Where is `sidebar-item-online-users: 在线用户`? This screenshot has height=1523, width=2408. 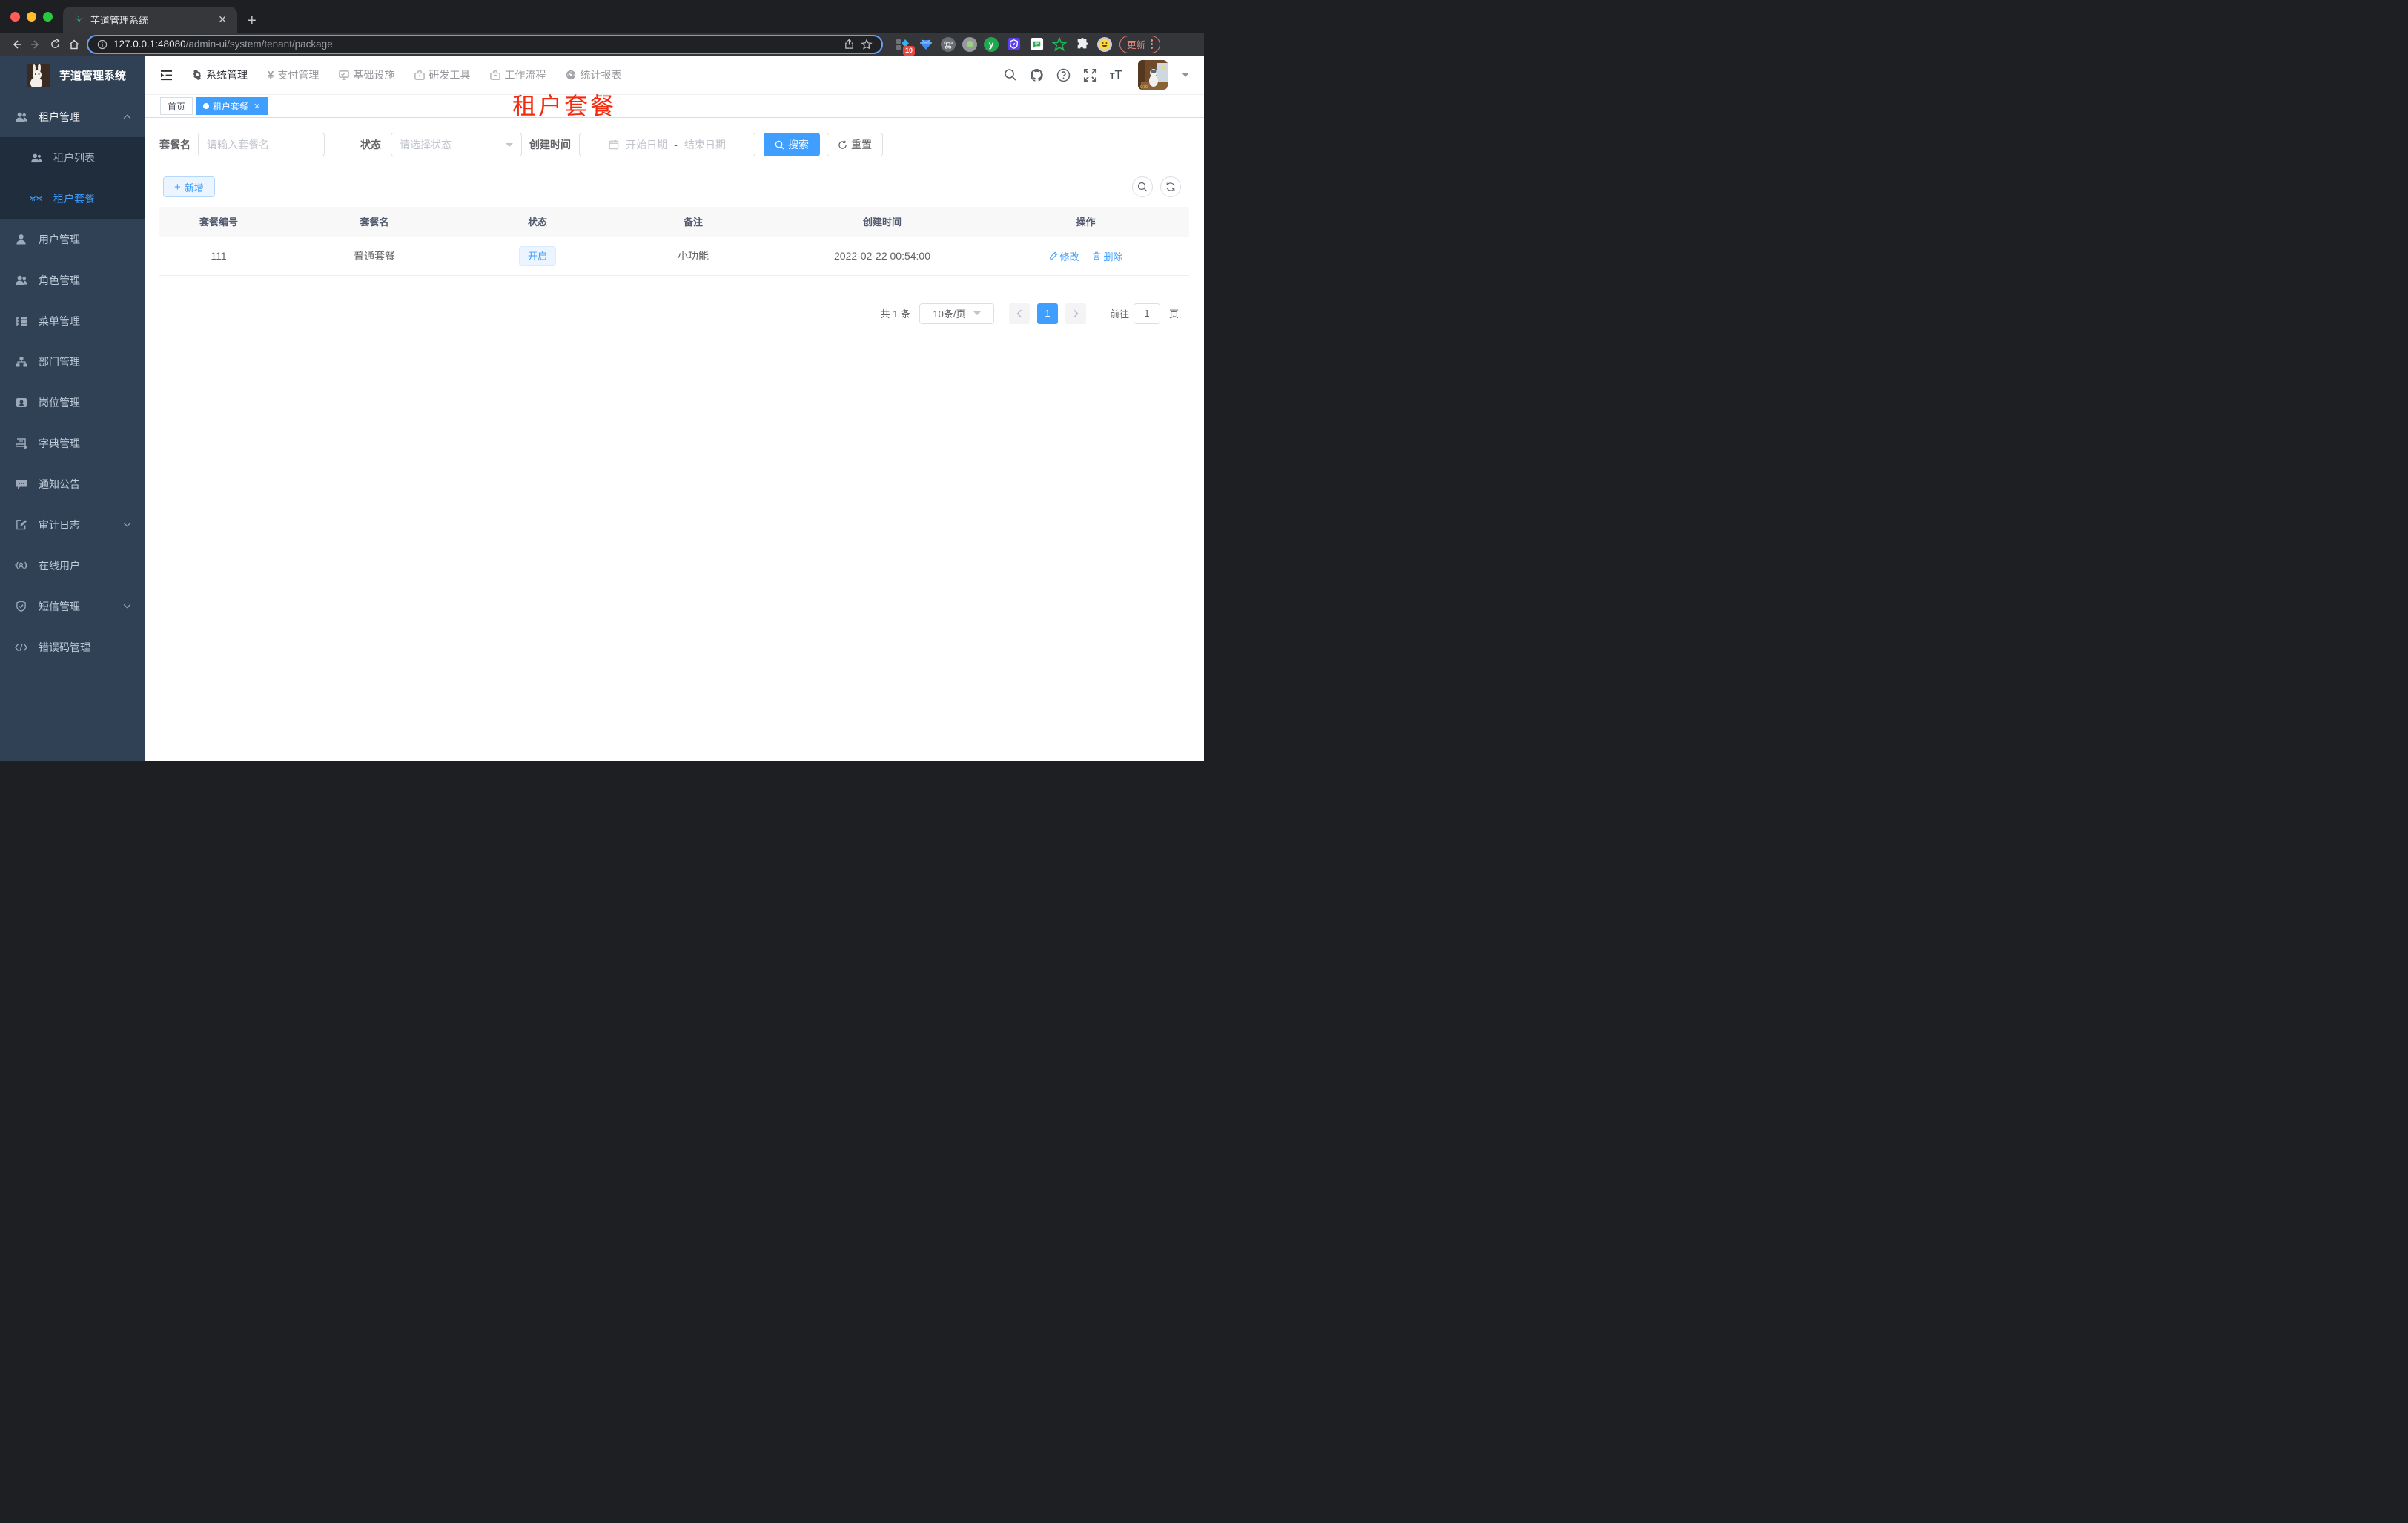
sidebar-item-online-users: 在线用户 is located at coordinates (72, 565).